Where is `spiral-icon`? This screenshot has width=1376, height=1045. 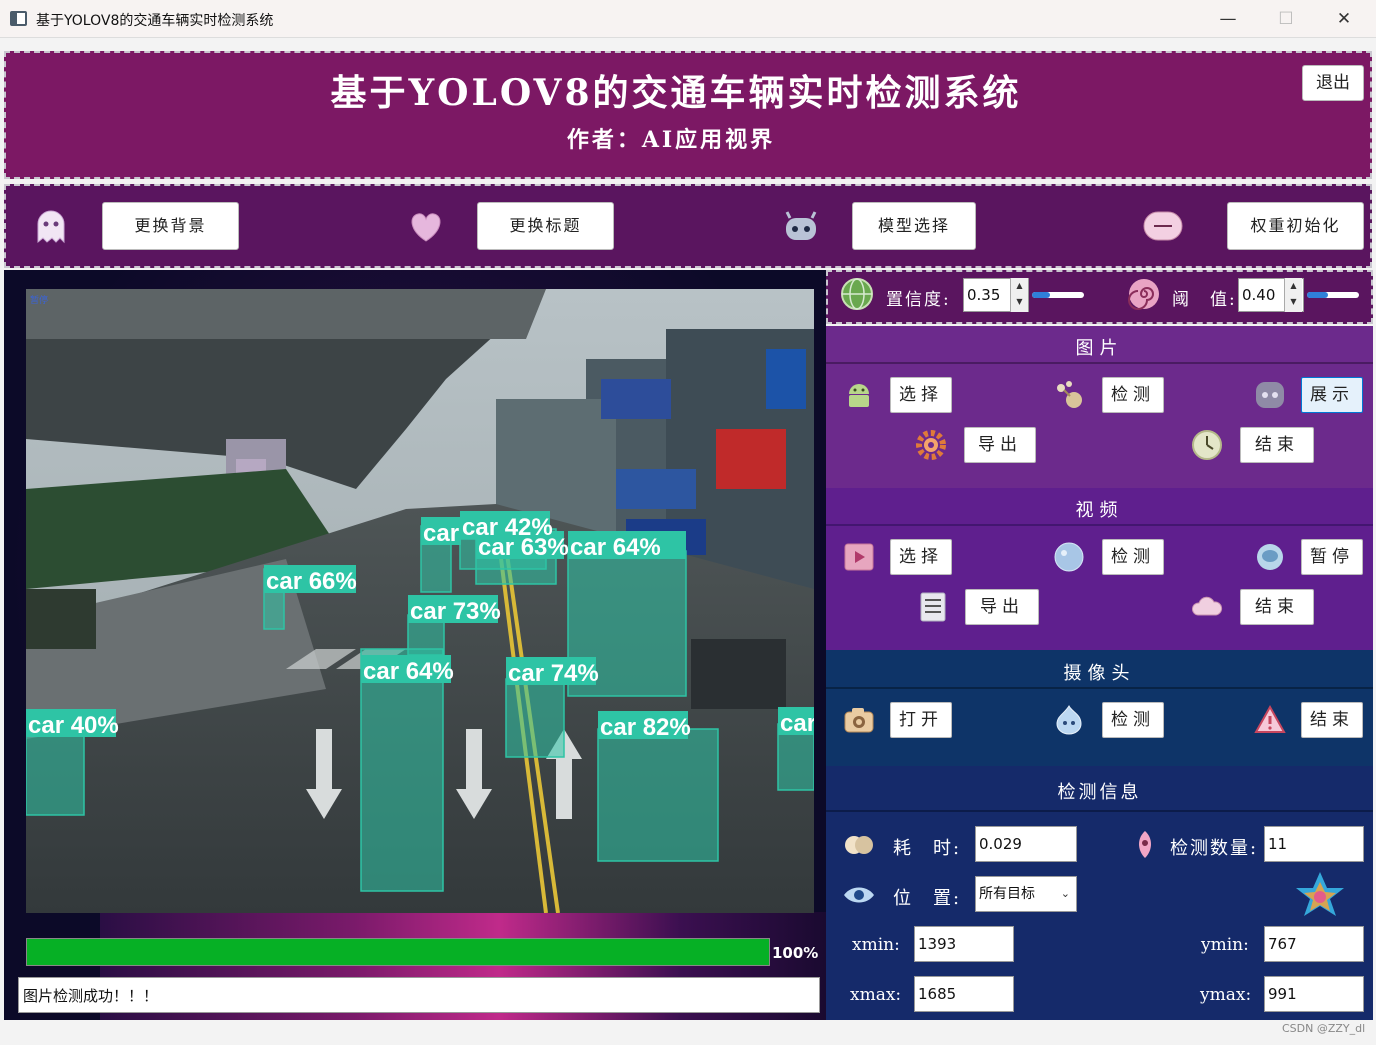 spiral-icon is located at coordinates (1143, 294).